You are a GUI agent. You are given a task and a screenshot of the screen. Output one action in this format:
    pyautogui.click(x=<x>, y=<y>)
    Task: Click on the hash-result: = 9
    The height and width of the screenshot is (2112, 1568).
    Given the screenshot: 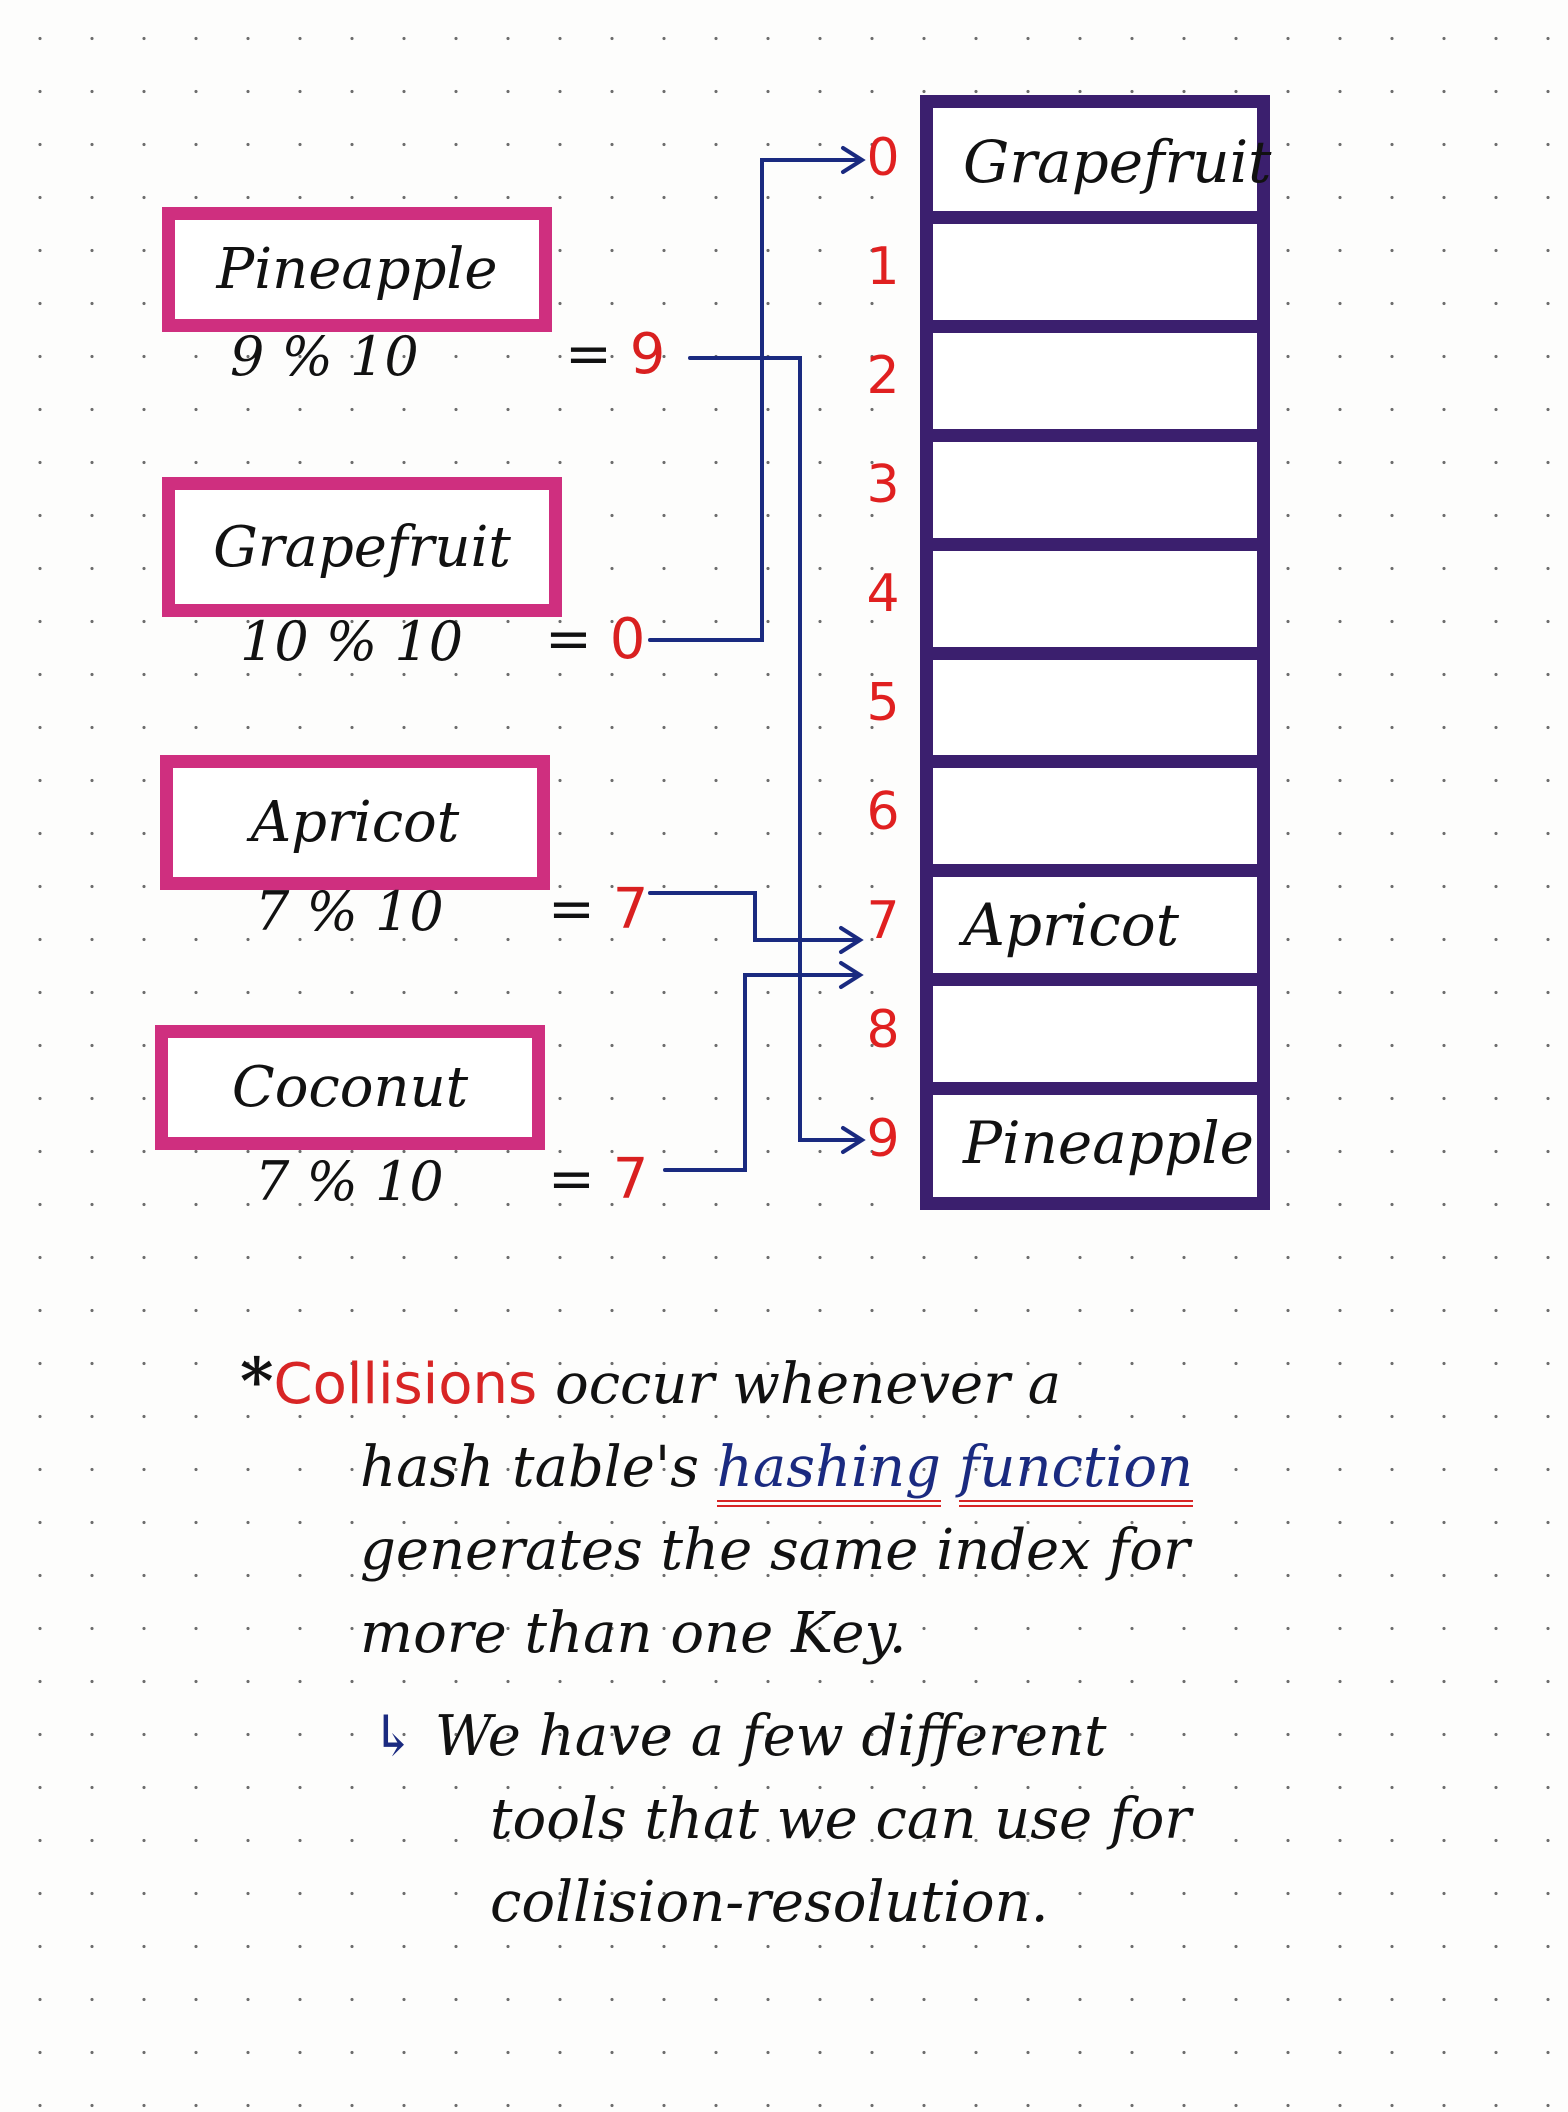 What is the action you would take?
    pyautogui.click(x=615, y=354)
    